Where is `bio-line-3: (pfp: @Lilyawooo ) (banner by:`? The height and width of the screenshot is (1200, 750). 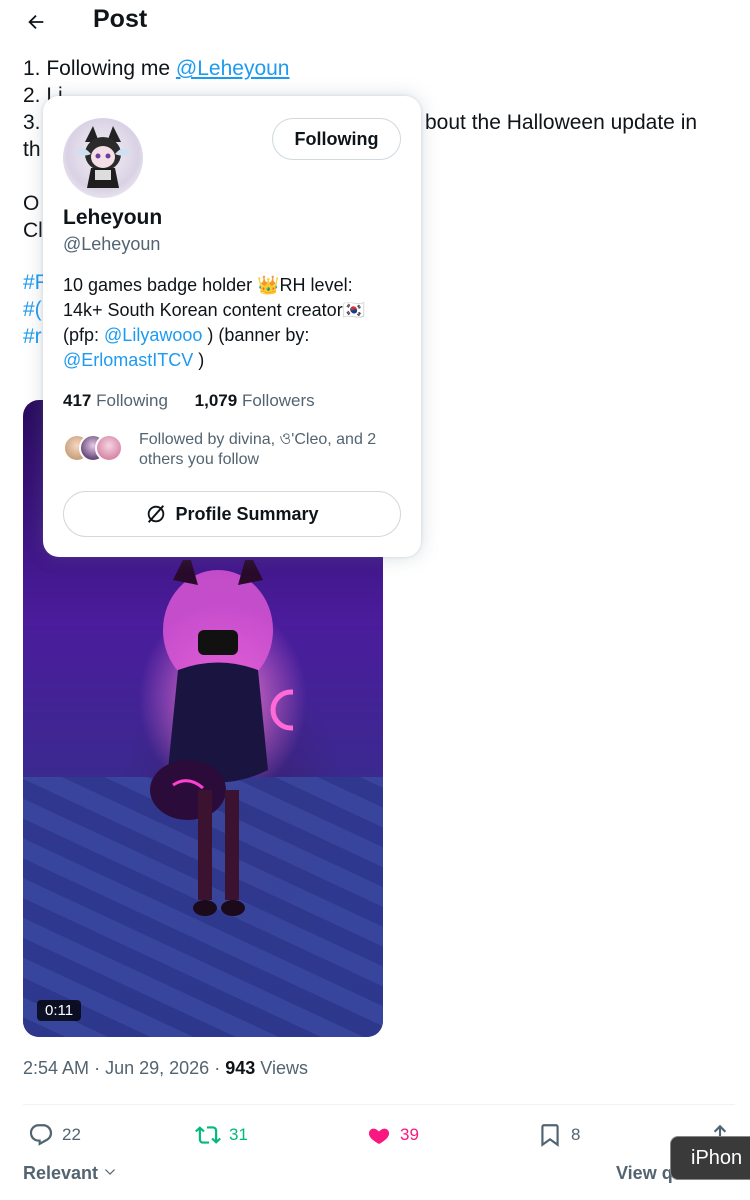 bio-line-3: (pfp: @Lilyawooo ) (banner by: is located at coordinates (233, 335).